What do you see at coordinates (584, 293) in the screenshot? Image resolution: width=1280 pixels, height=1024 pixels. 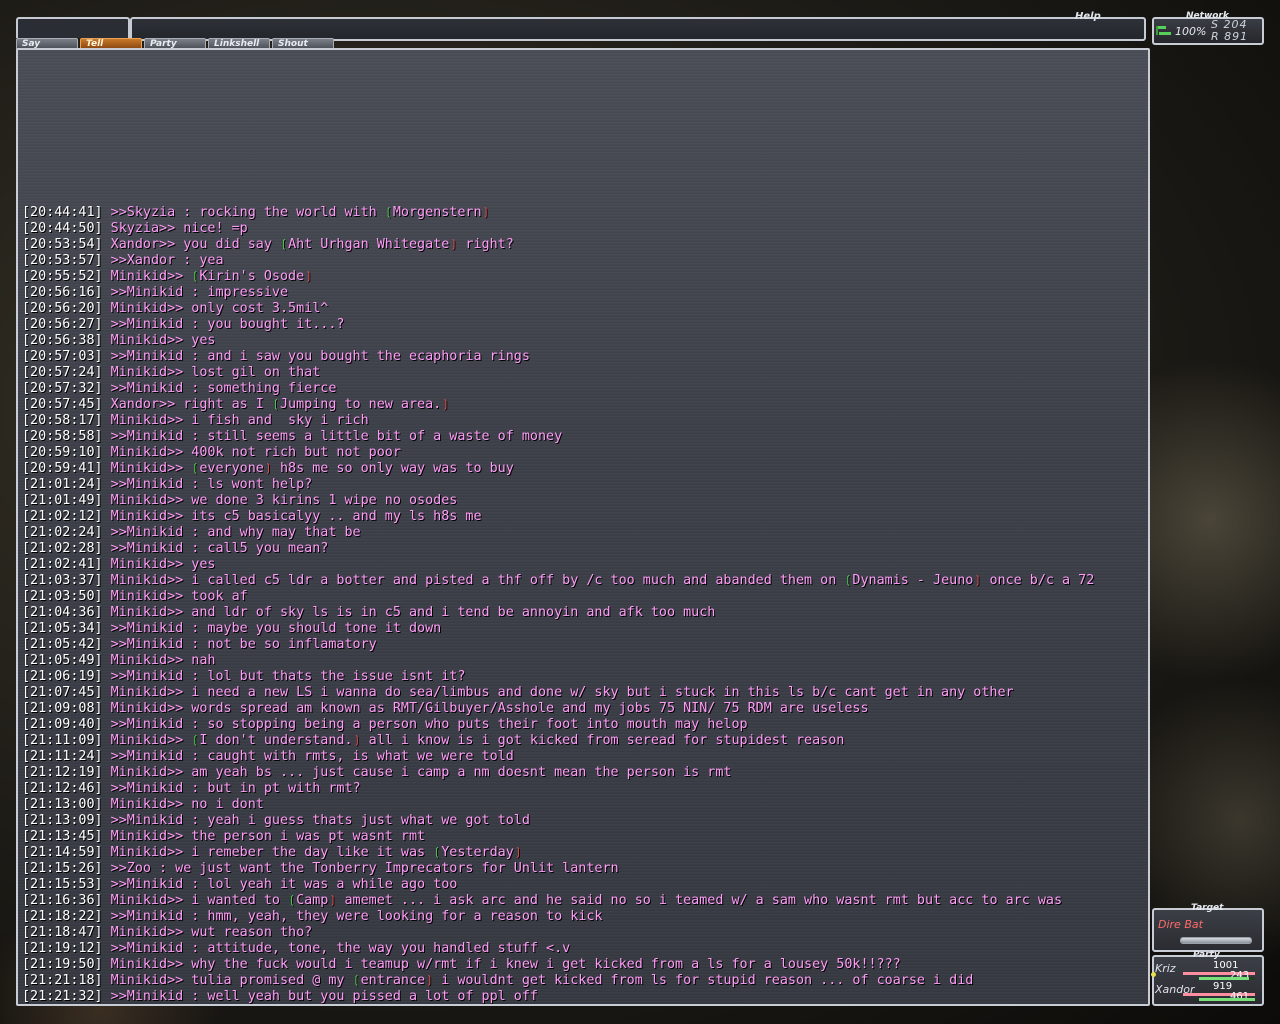 I see `chat-line: [20:56:16] >>Minikid : impressive` at bounding box center [584, 293].